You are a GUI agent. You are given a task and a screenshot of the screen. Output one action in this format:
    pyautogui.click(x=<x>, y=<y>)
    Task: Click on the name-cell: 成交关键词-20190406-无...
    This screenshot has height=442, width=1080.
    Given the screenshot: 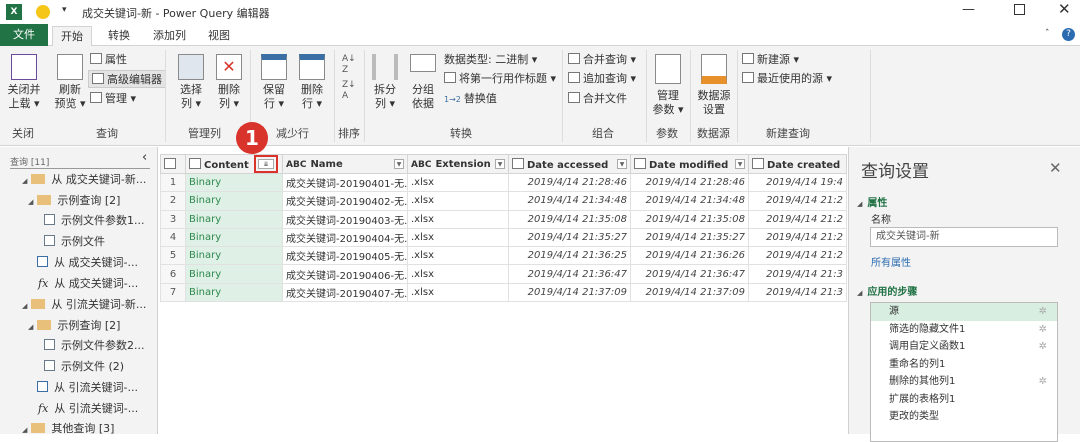 What is the action you would take?
    pyautogui.click(x=345, y=274)
    